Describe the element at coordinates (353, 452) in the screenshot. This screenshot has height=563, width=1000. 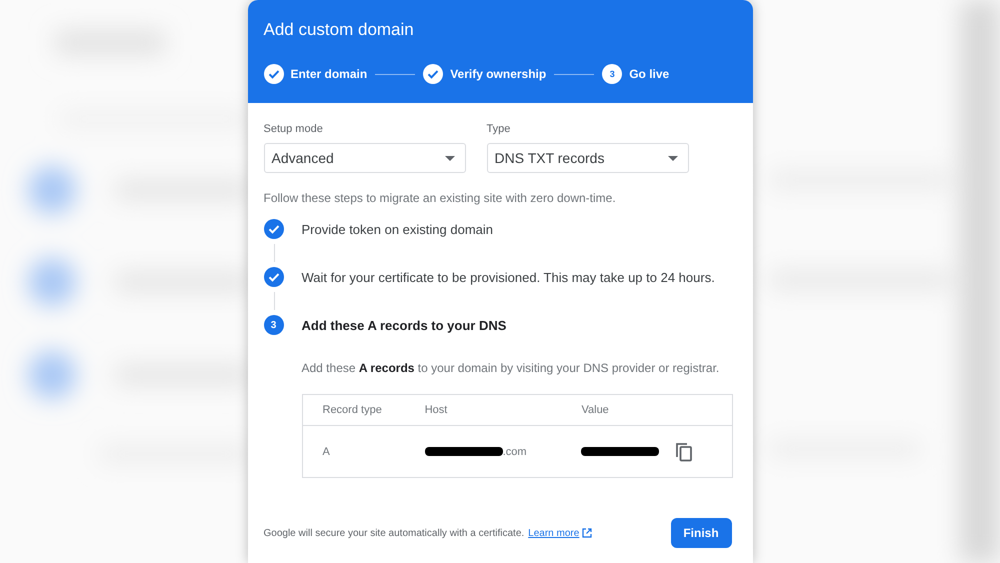
I see `table-cell: A` at that location.